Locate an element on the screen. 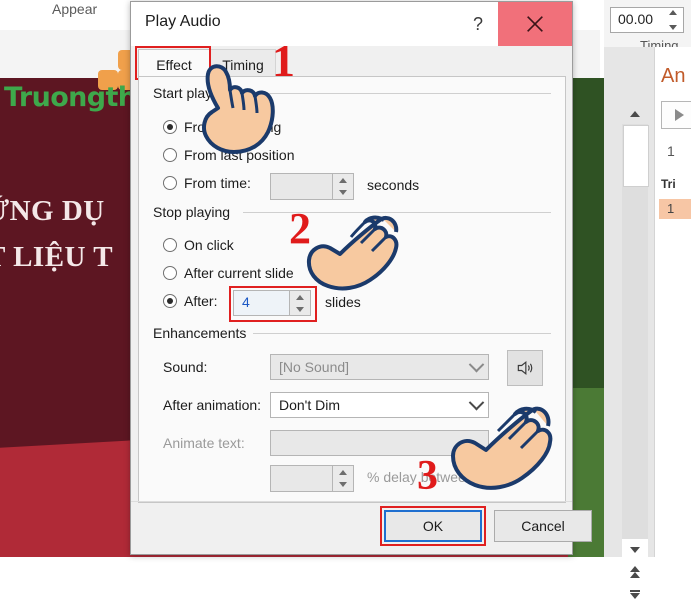 This screenshot has width=691, height=603. animation-effect-appear-label: Appear is located at coordinates (75, 9).